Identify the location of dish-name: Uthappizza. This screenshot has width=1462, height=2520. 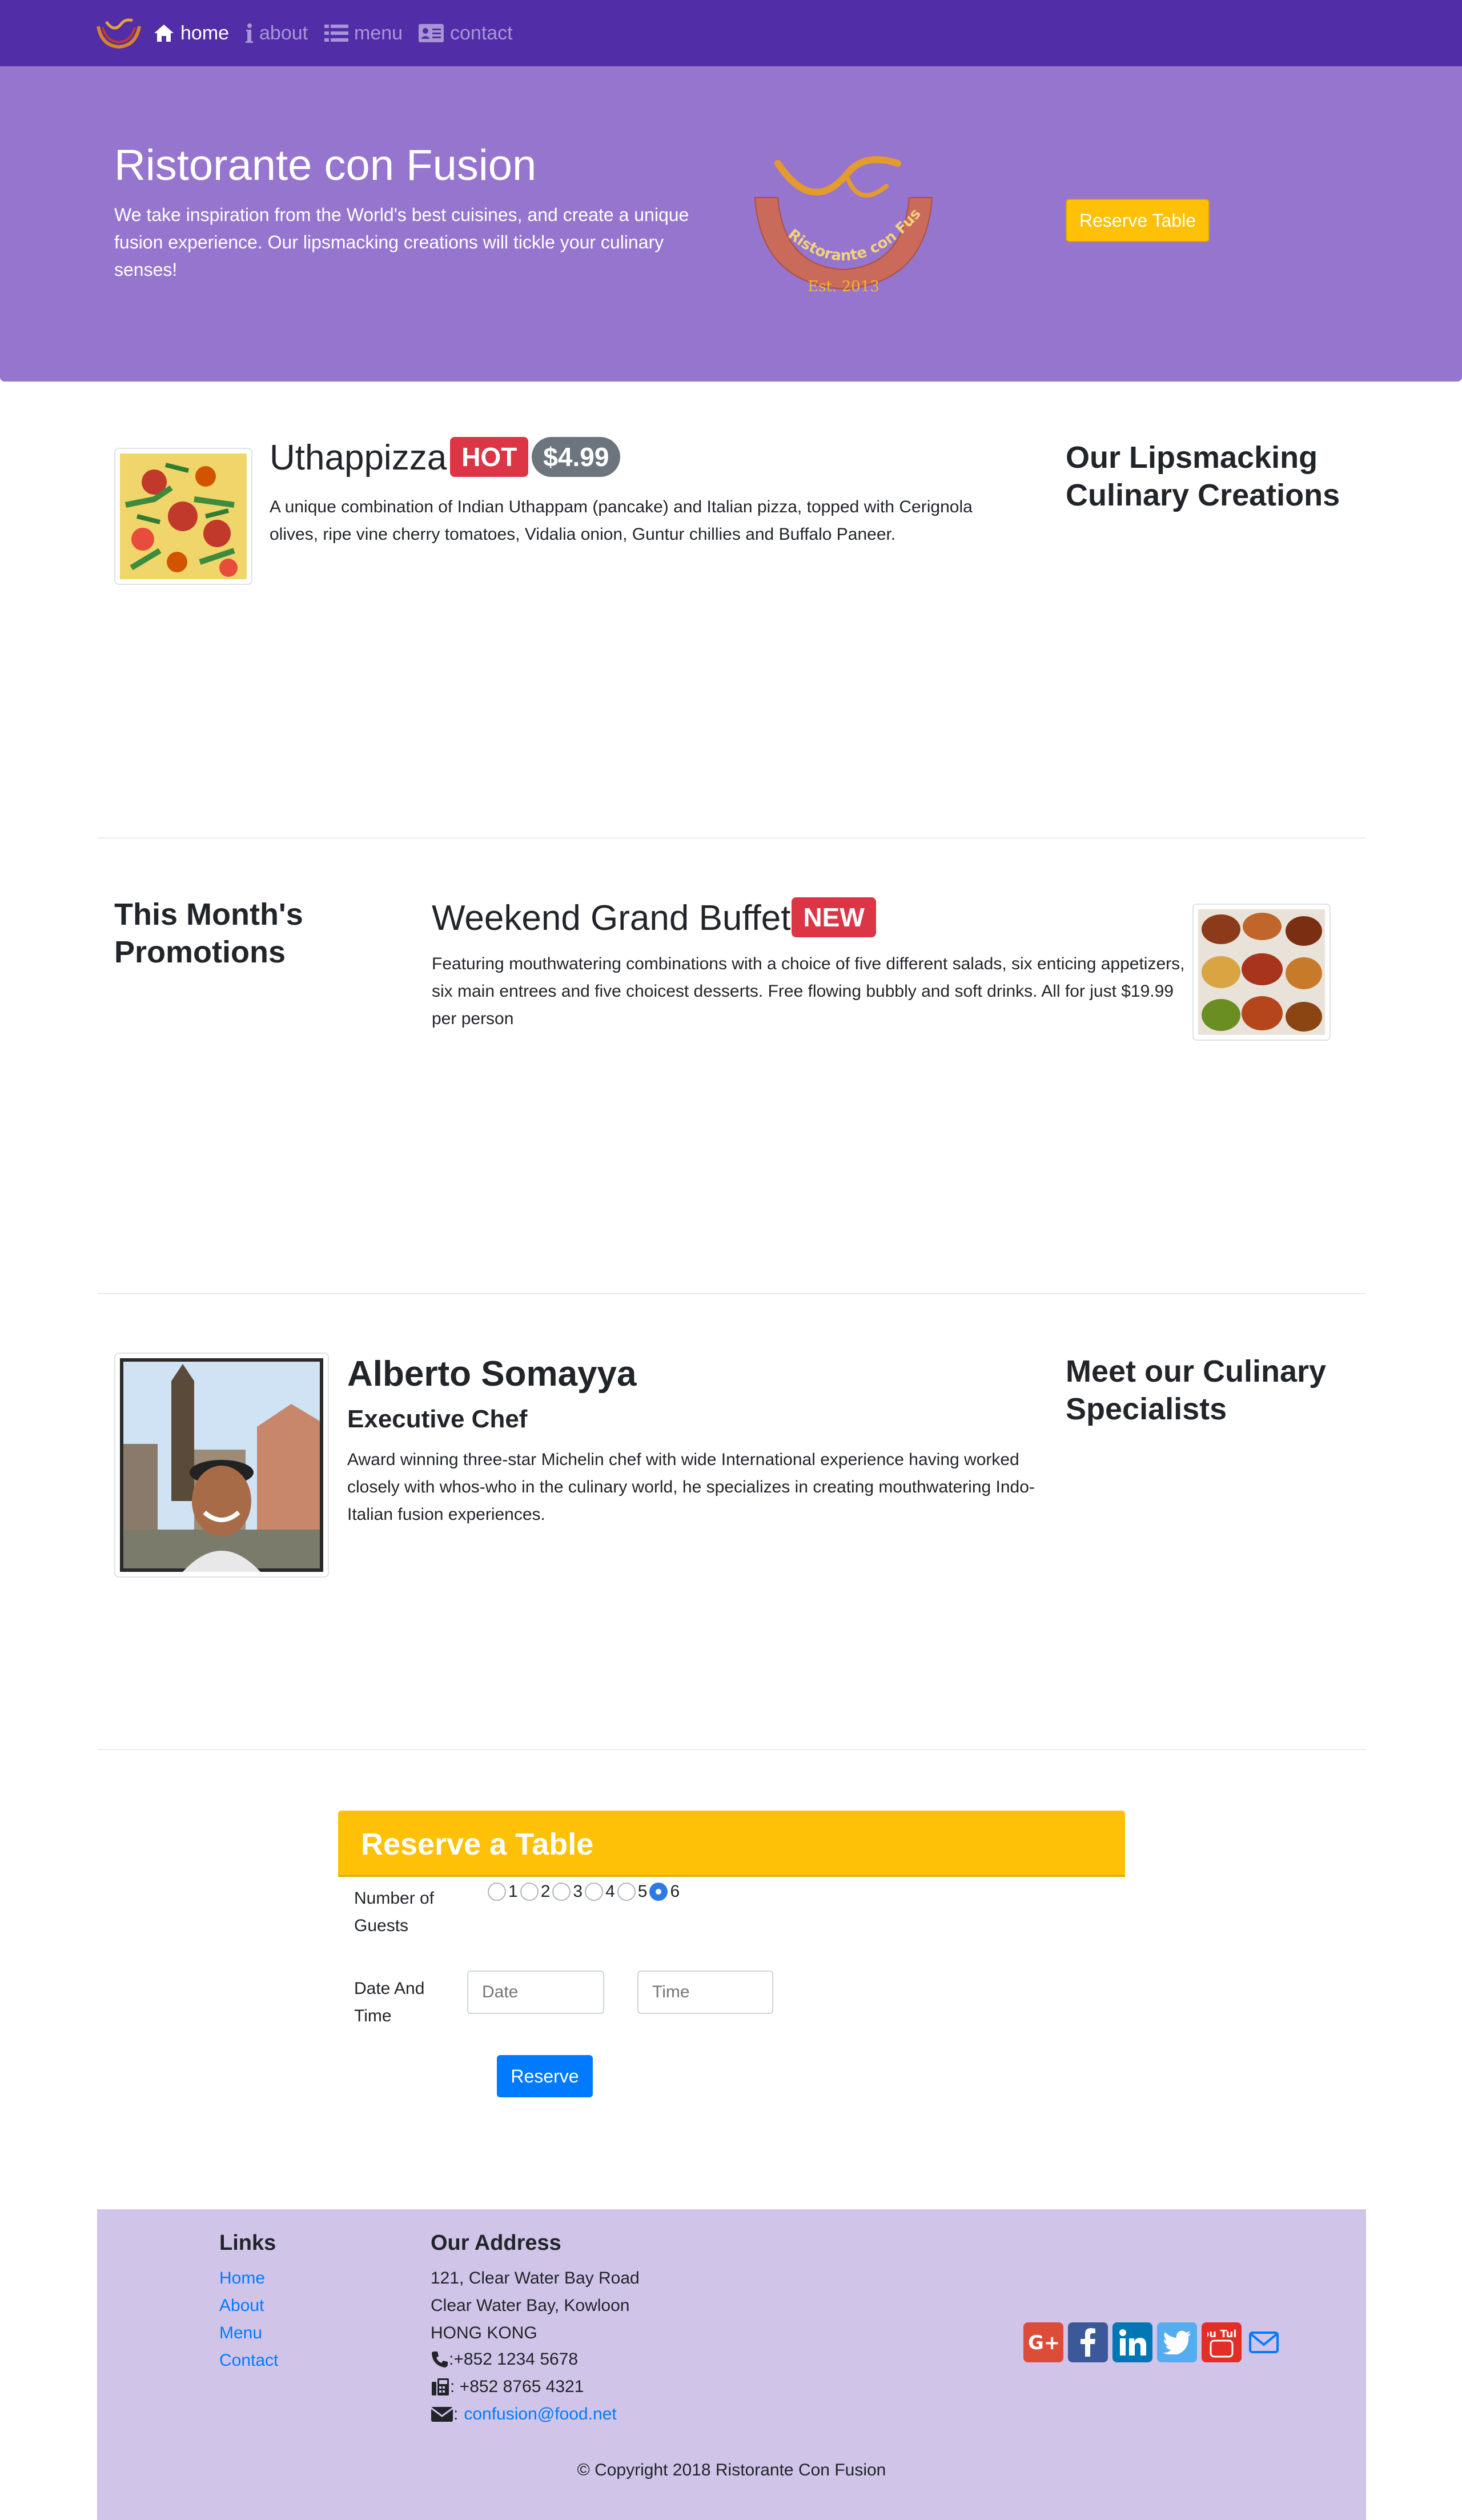
(358, 457).